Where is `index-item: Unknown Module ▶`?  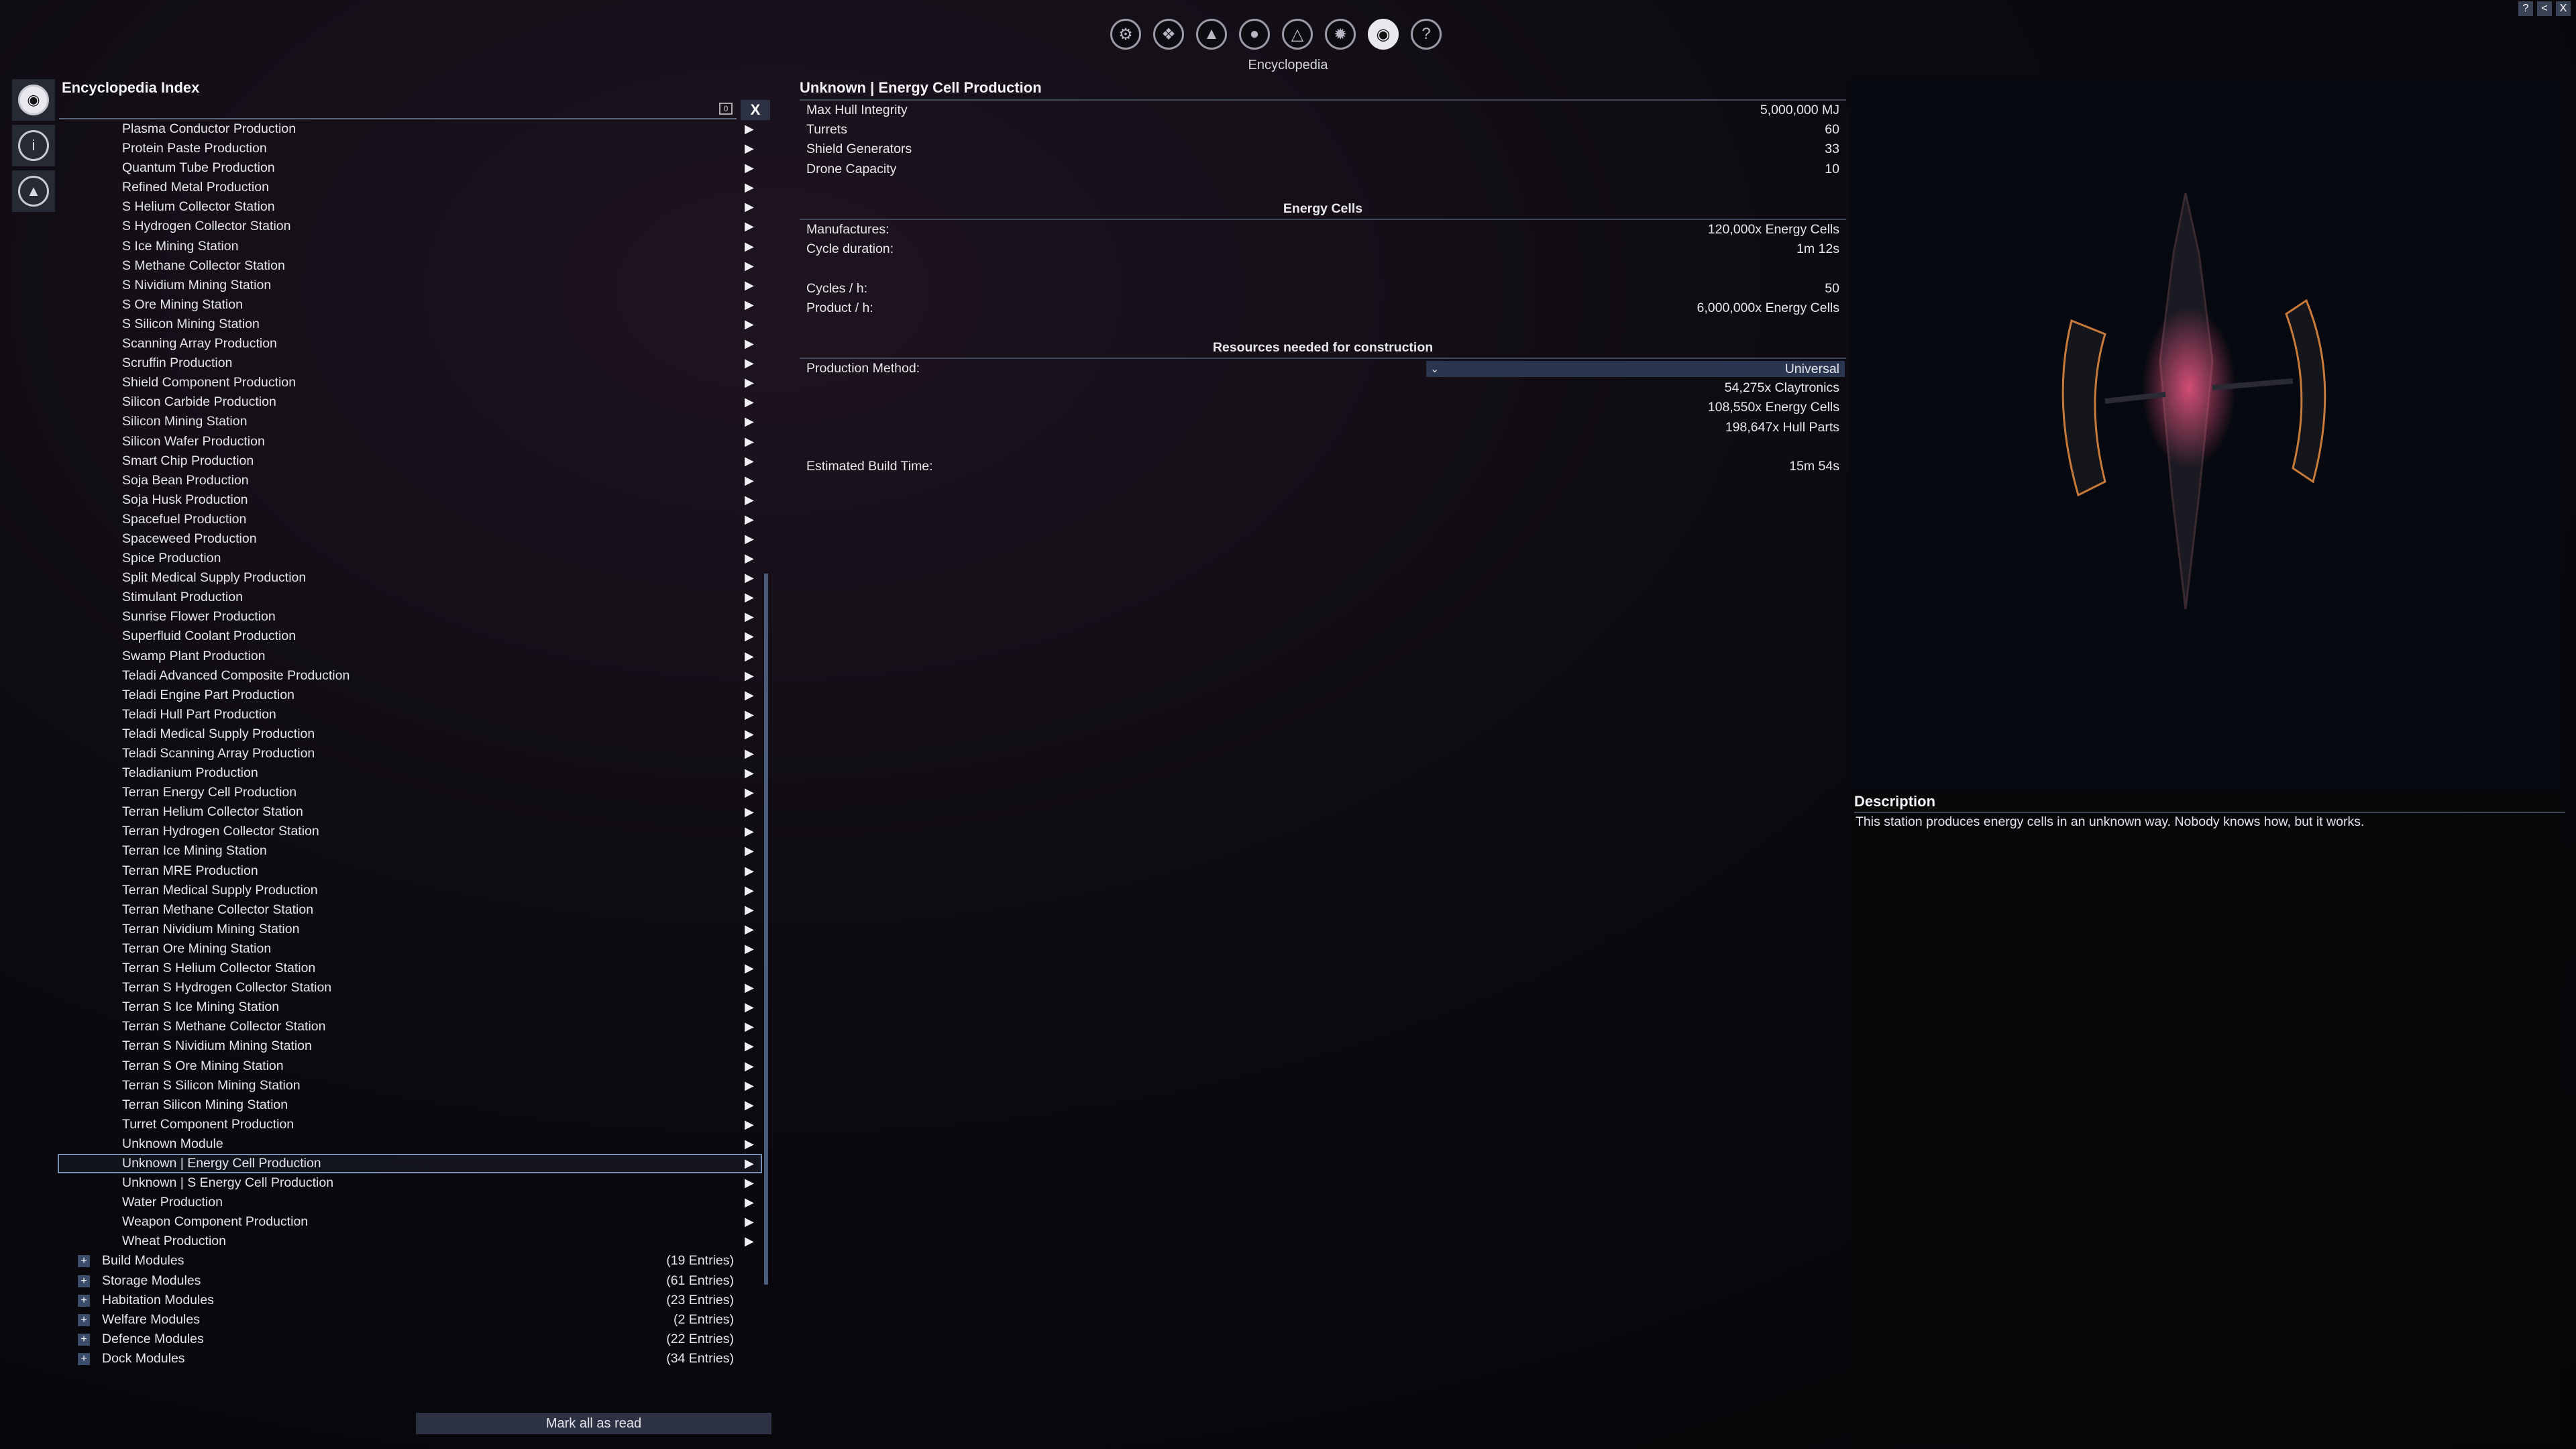 index-item: Unknown Module ▶ is located at coordinates (410, 1144).